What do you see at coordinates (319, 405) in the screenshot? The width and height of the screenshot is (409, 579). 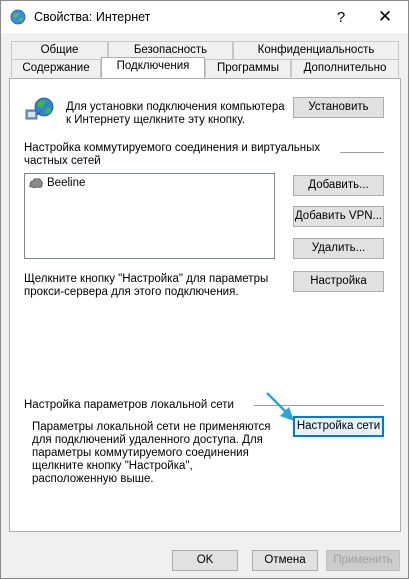 I see `lan-separator` at bounding box center [319, 405].